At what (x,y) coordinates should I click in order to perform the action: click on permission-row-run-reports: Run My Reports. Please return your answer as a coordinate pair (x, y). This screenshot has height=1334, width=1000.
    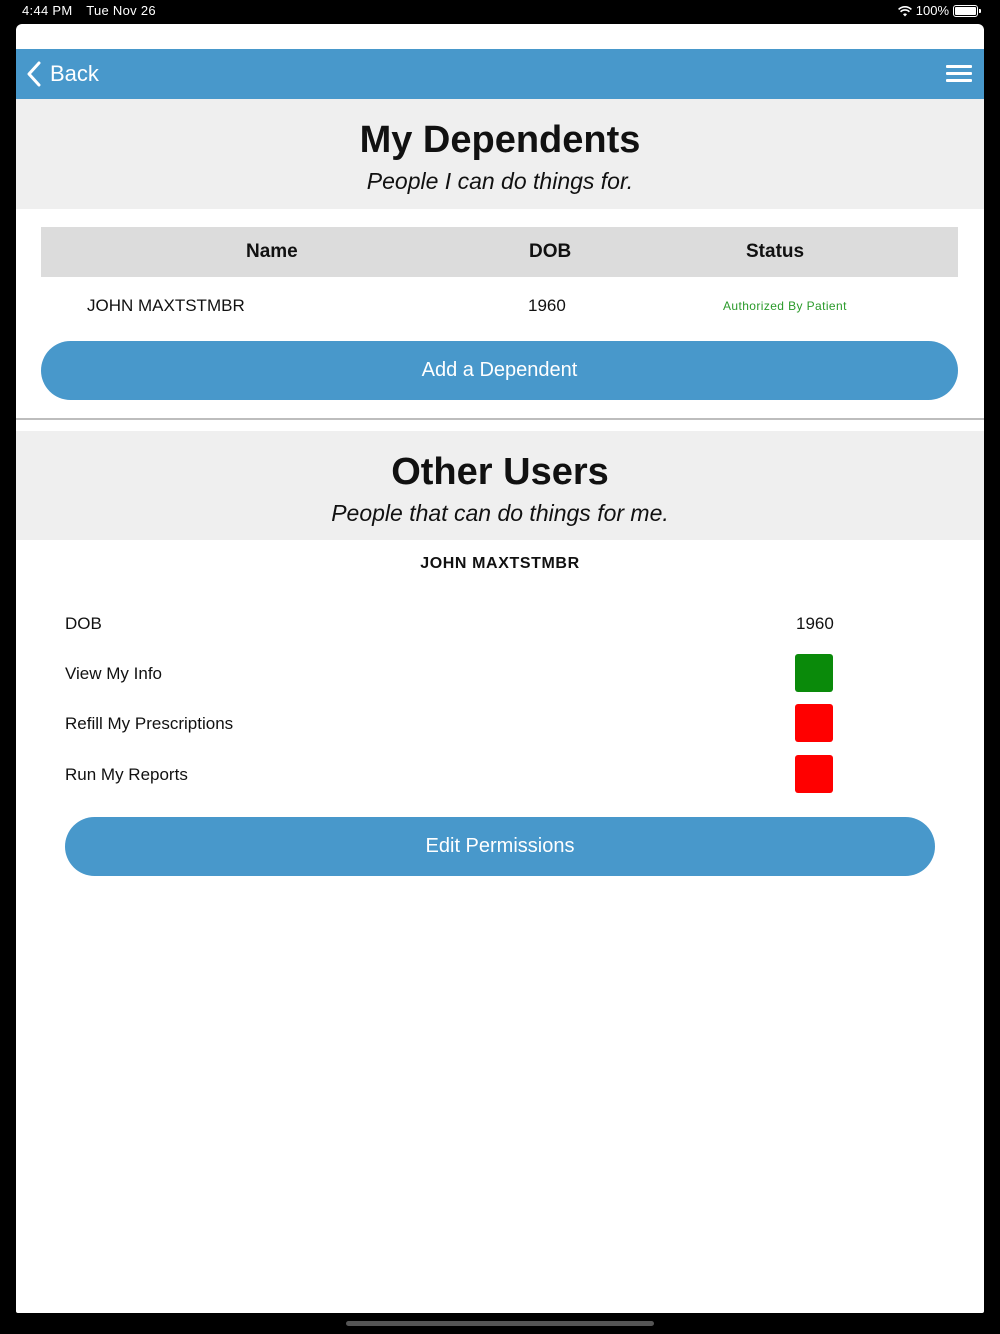
    Looking at the image, I should click on (485, 775).